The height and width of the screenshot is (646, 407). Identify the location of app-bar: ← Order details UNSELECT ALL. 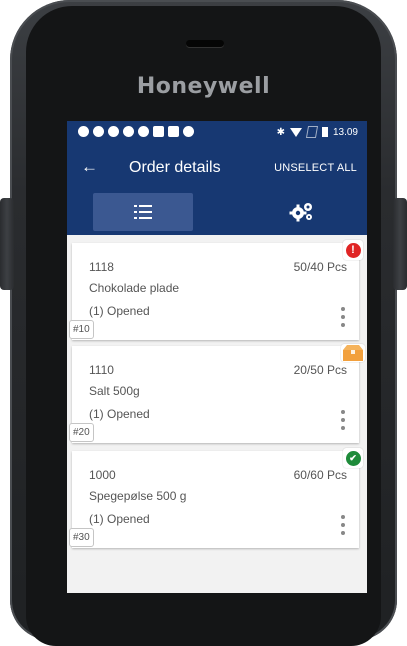
(217, 169).